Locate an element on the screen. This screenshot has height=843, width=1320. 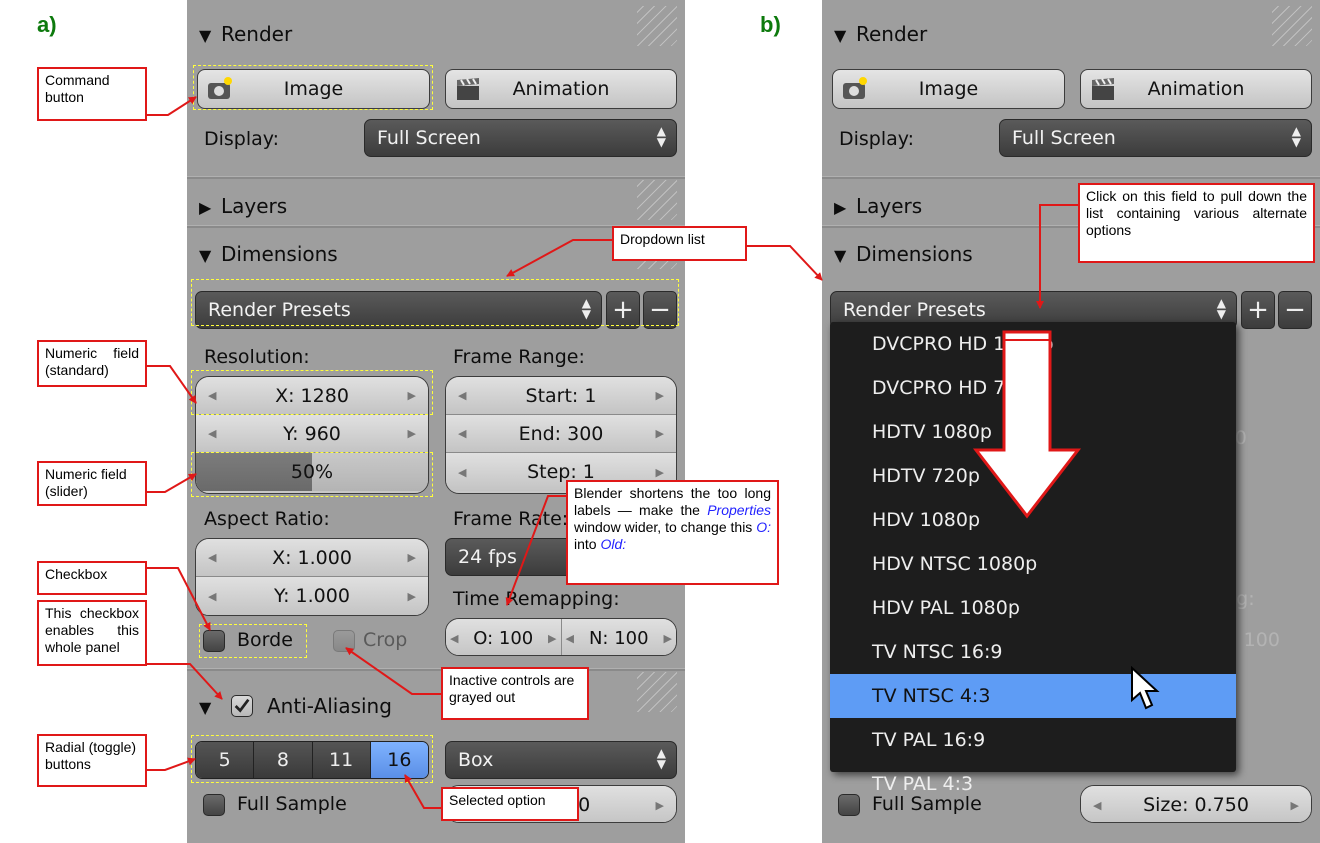
image-render-button: Image is located at coordinates (948, 89).